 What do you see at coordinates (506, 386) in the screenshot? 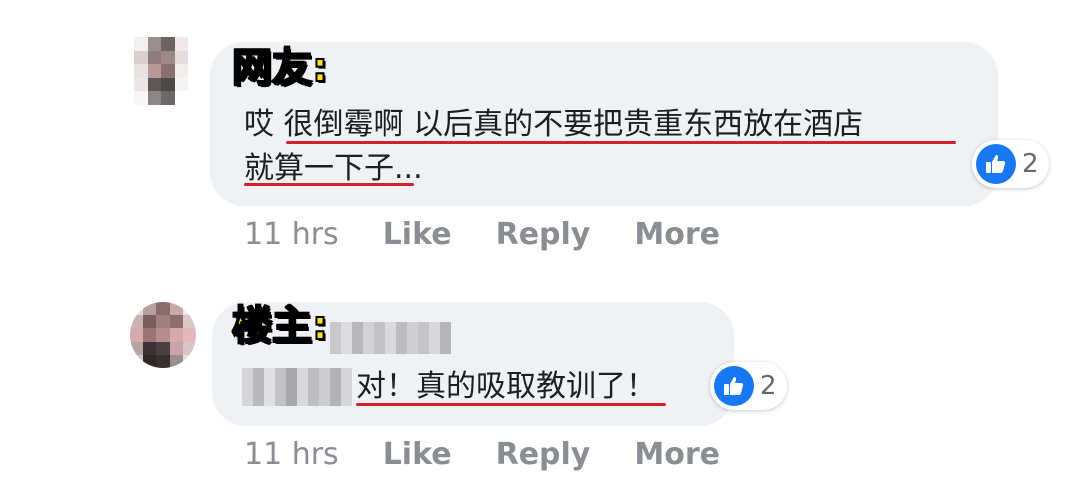
I see `comment-text-line: 对！真的吸取教训了！` at bounding box center [506, 386].